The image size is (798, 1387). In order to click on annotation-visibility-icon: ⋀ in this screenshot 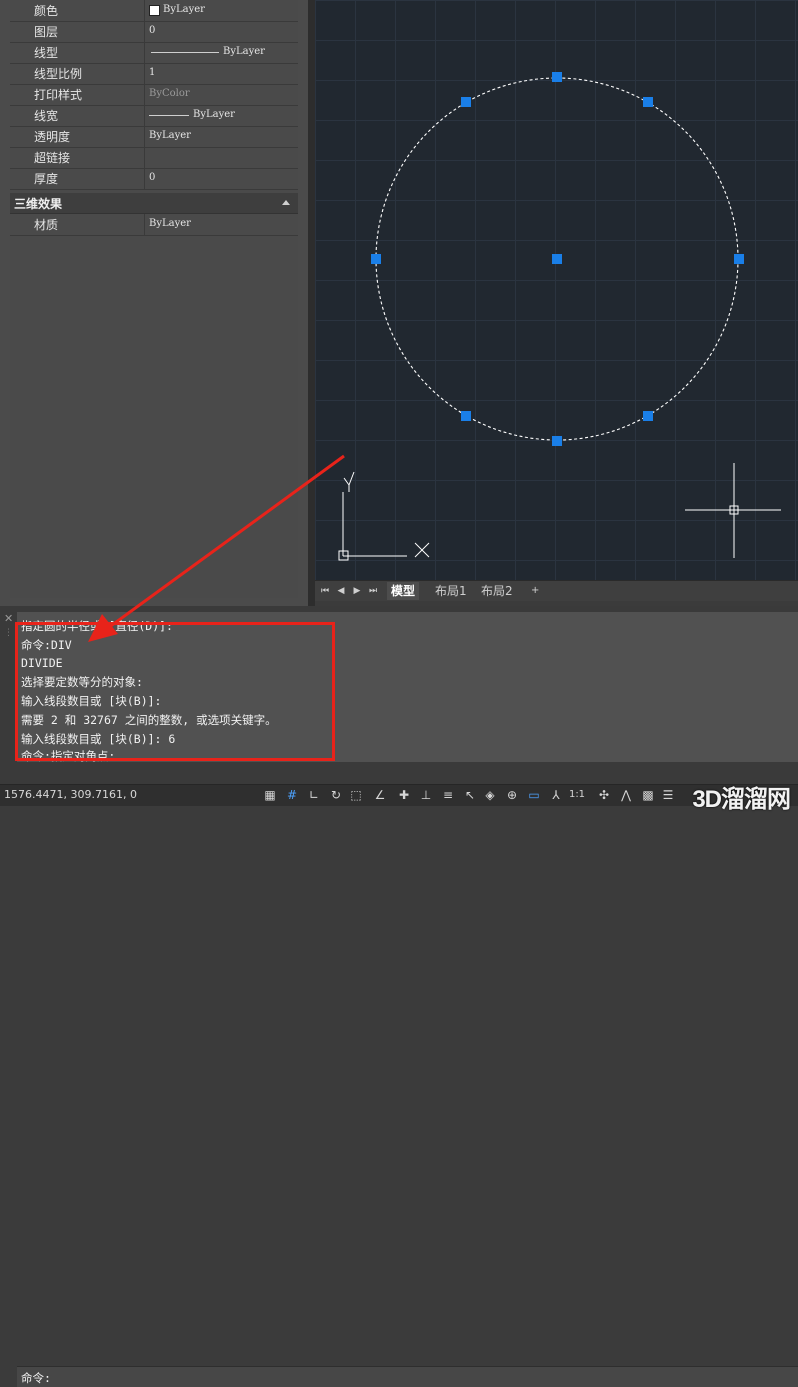, I will do `click(626, 795)`.